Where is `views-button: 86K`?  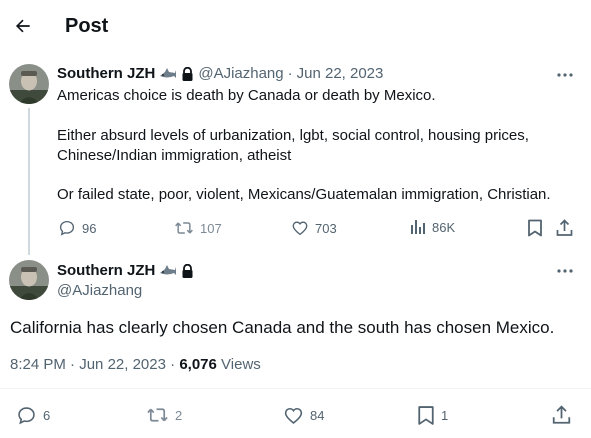 views-button: 86K is located at coordinates (432, 227).